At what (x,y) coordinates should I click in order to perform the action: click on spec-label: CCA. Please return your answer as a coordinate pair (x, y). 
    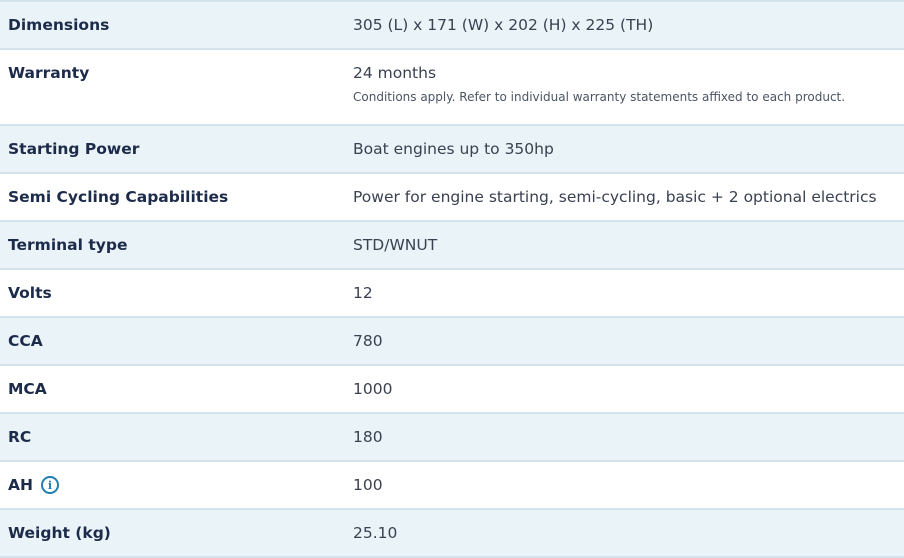
    Looking at the image, I should click on (25, 341).